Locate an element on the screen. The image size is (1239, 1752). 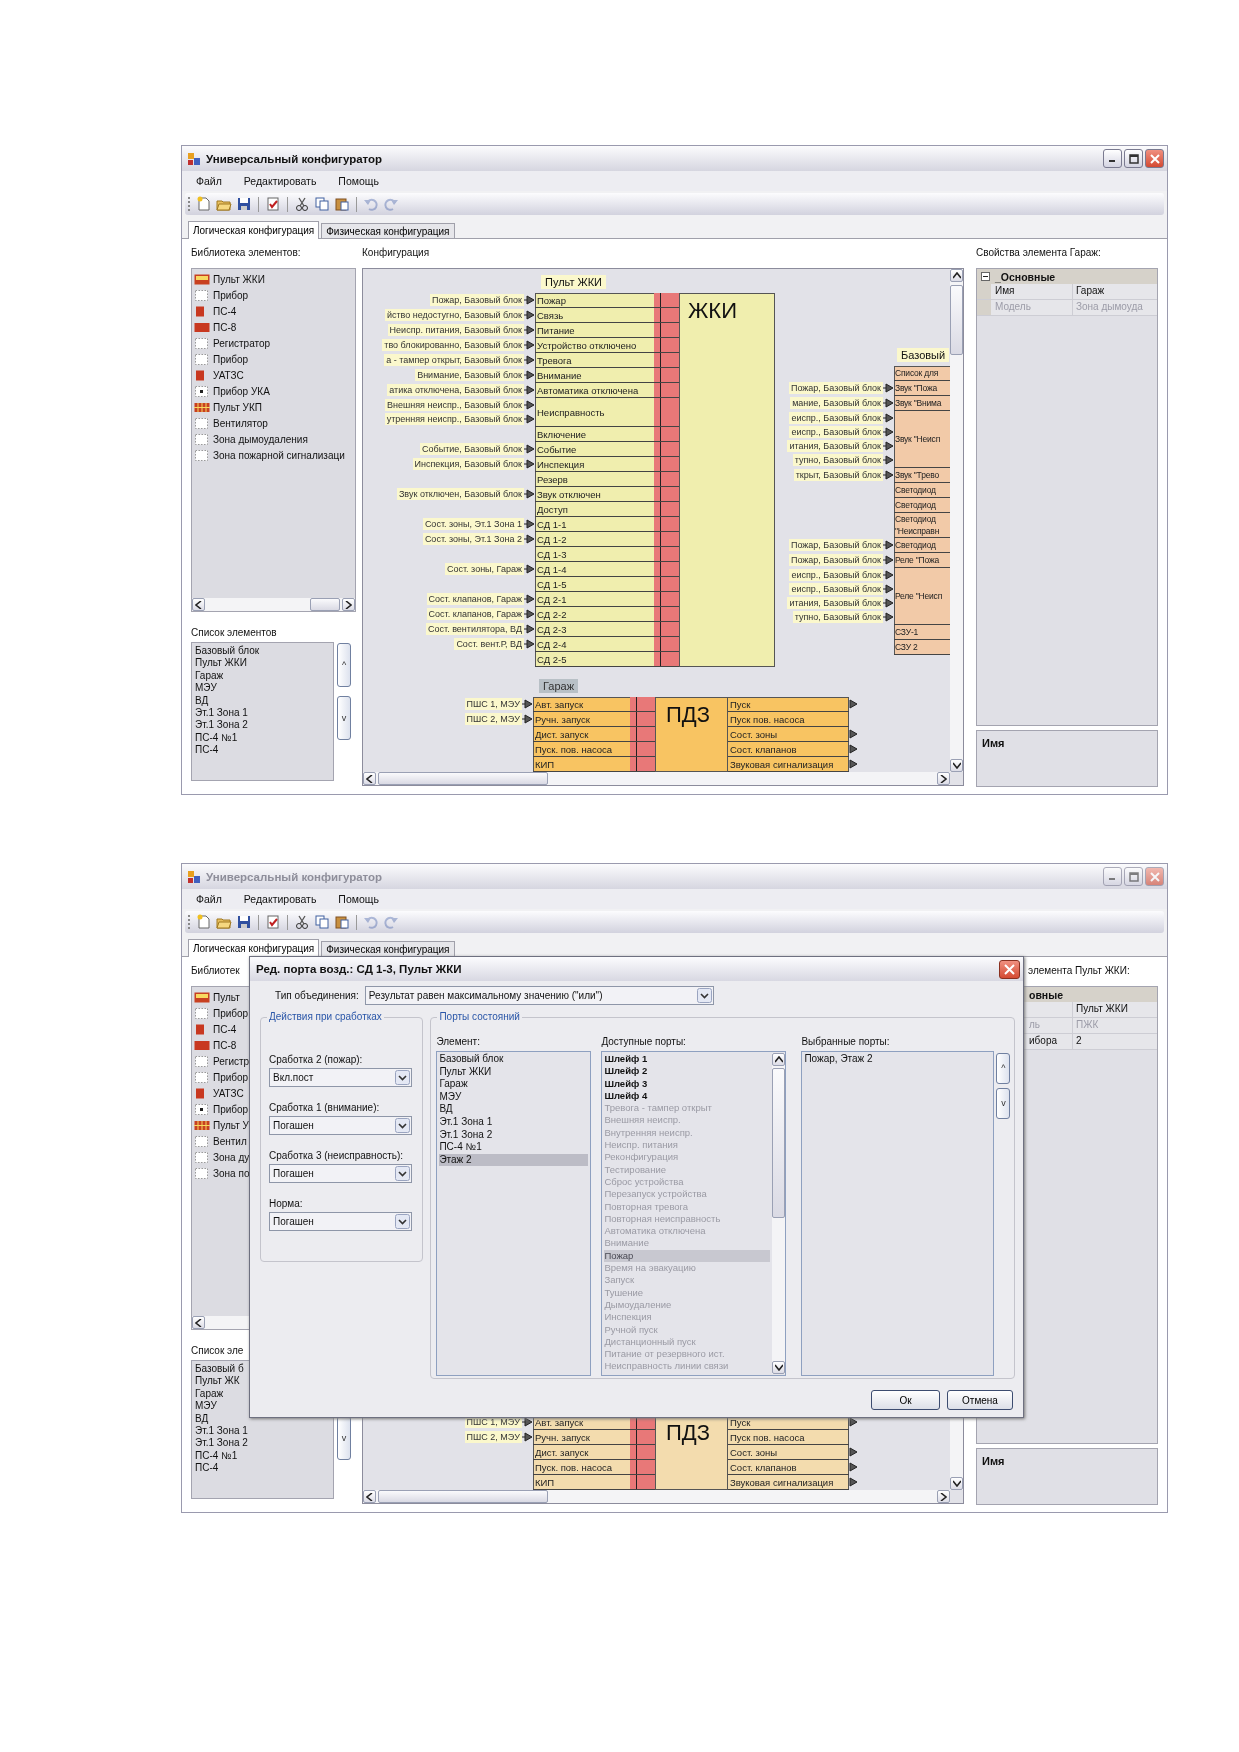
library-item: Пульт ЖКИ is located at coordinates (239, 279).